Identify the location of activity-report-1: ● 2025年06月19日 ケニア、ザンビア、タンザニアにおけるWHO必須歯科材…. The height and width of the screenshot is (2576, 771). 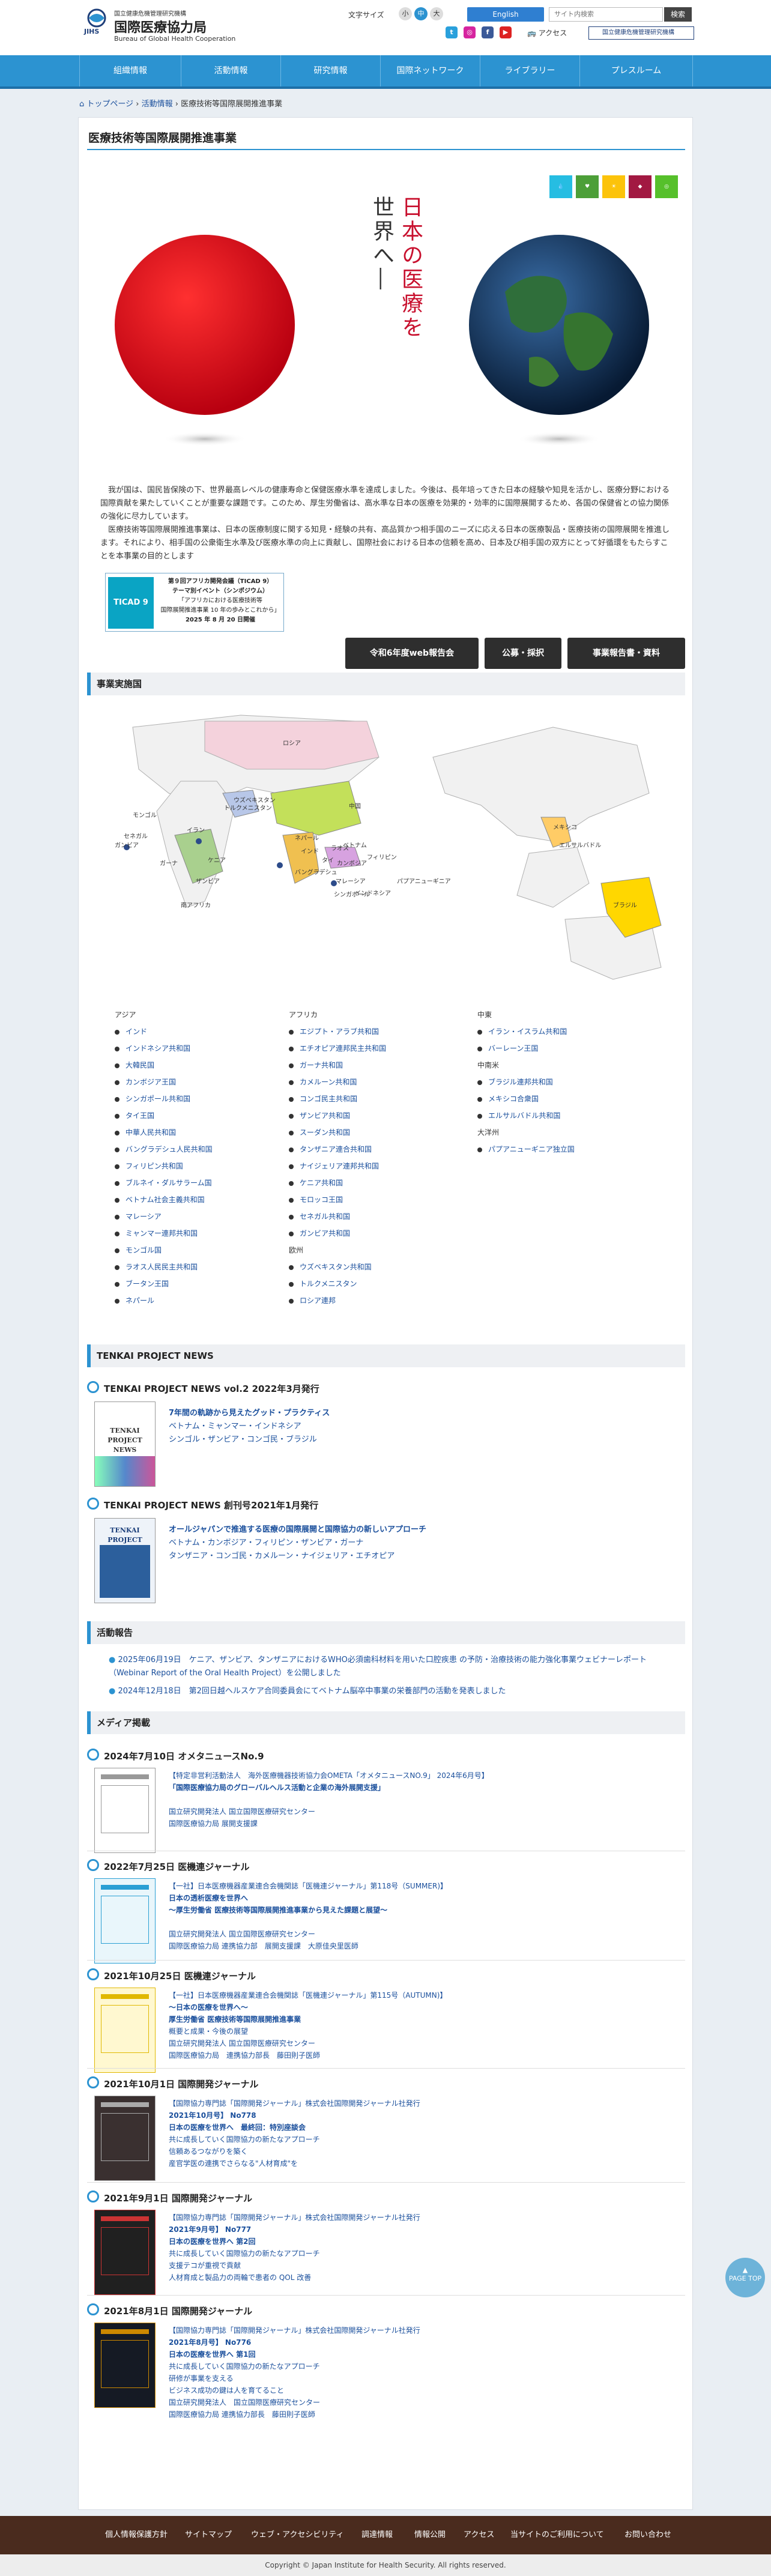
(379, 1667).